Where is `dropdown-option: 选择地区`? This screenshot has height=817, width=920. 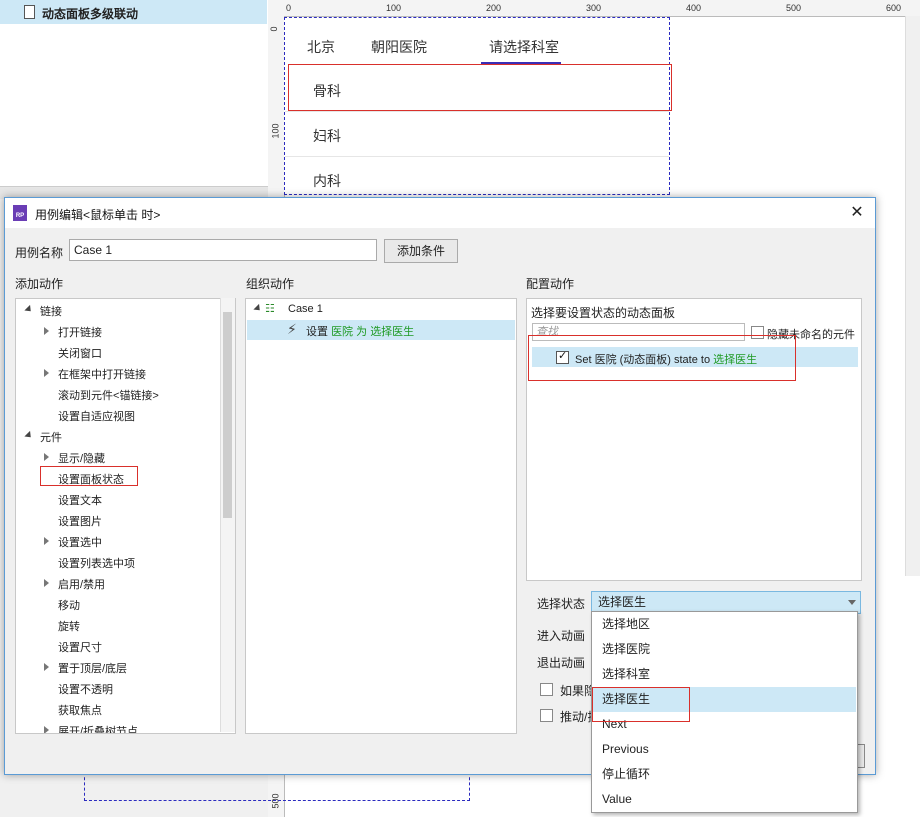
dropdown-option: 选择地区 is located at coordinates (724, 624).